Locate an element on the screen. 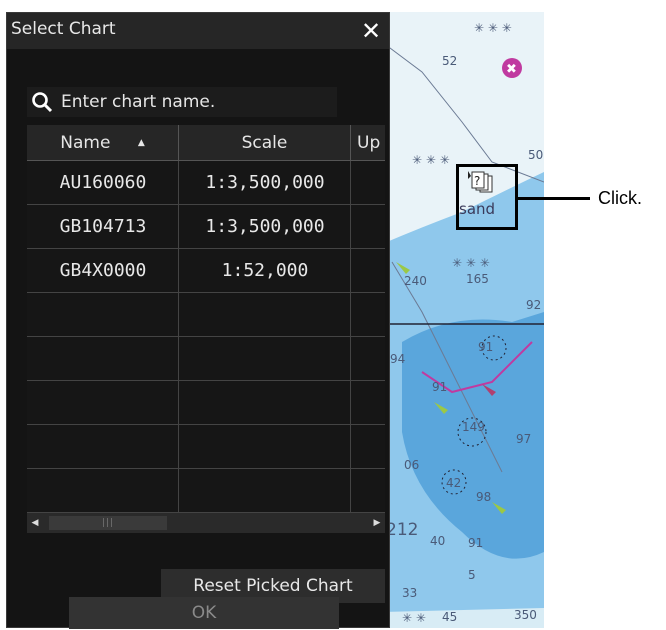 The width and height of the screenshot is (666, 630). scroll-right-arrow-icon: ▶ is located at coordinates (377, 523).